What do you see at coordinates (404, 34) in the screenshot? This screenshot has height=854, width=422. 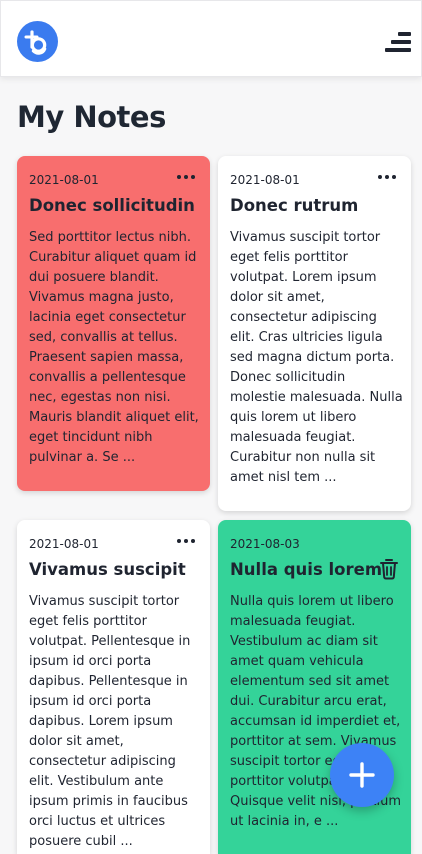 I see `menu-bar-top` at bounding box center [404, 34].